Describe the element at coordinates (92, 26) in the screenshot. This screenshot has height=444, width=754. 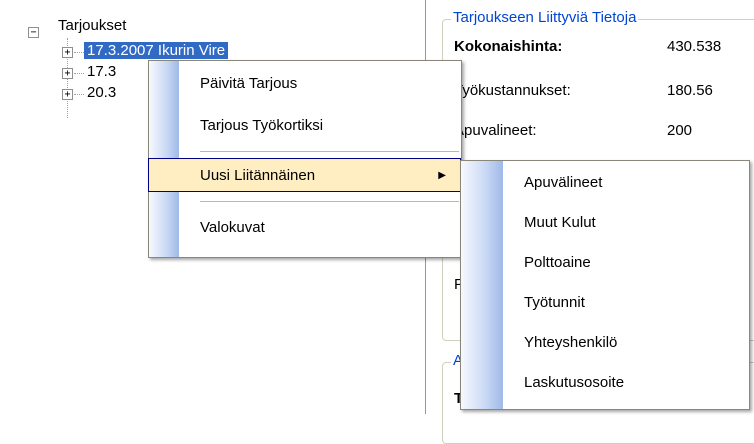
I see `tree-root-label: Tarjoukset` at that location.